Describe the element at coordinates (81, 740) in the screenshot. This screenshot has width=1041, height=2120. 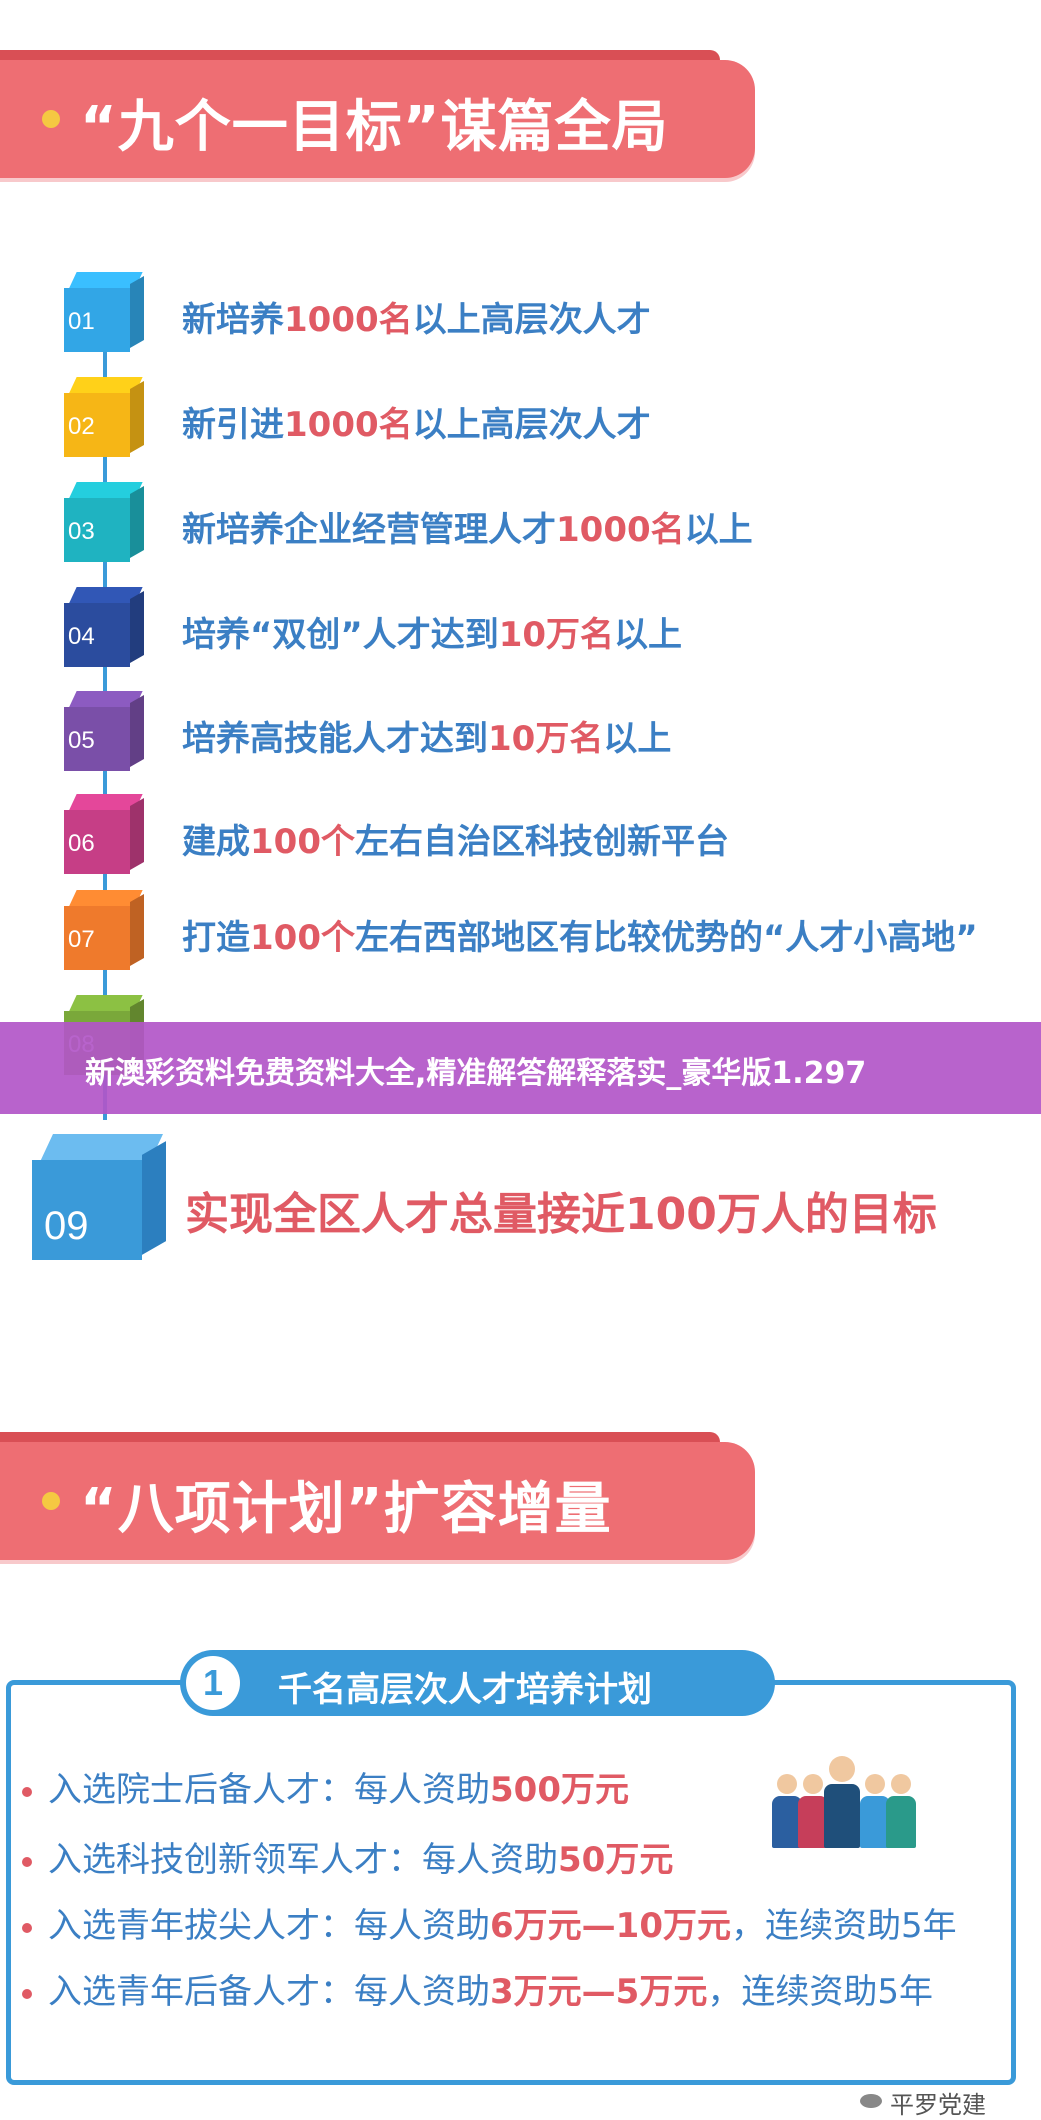
I see `item-number: 05` at that location.